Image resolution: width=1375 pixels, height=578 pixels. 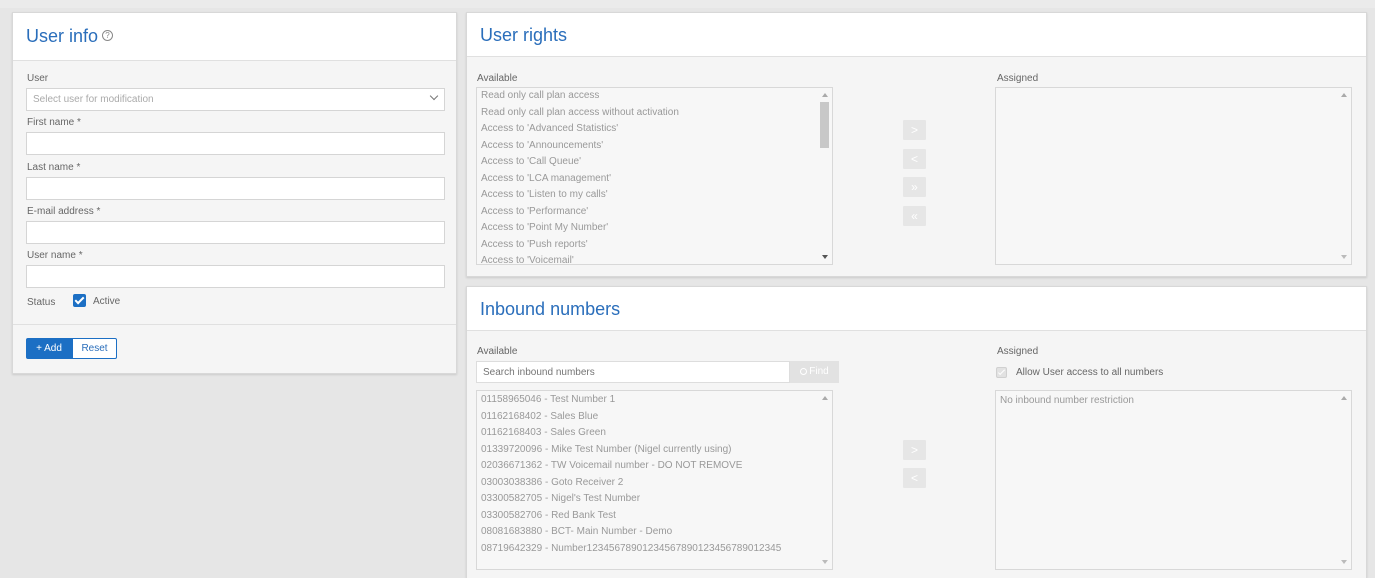 I want to click on email-field, so click(x=235, y=232).